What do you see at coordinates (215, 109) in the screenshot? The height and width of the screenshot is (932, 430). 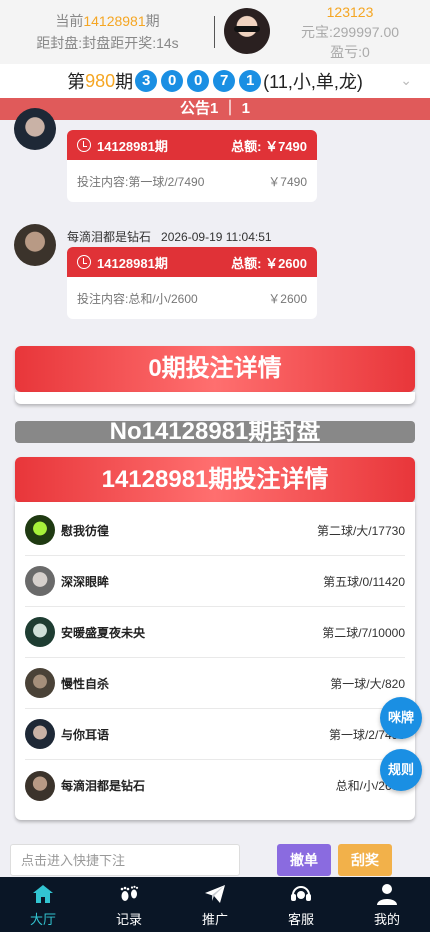 I see `notice-bar: 公告1 ｜ 1` at bounding box center [215, 109].